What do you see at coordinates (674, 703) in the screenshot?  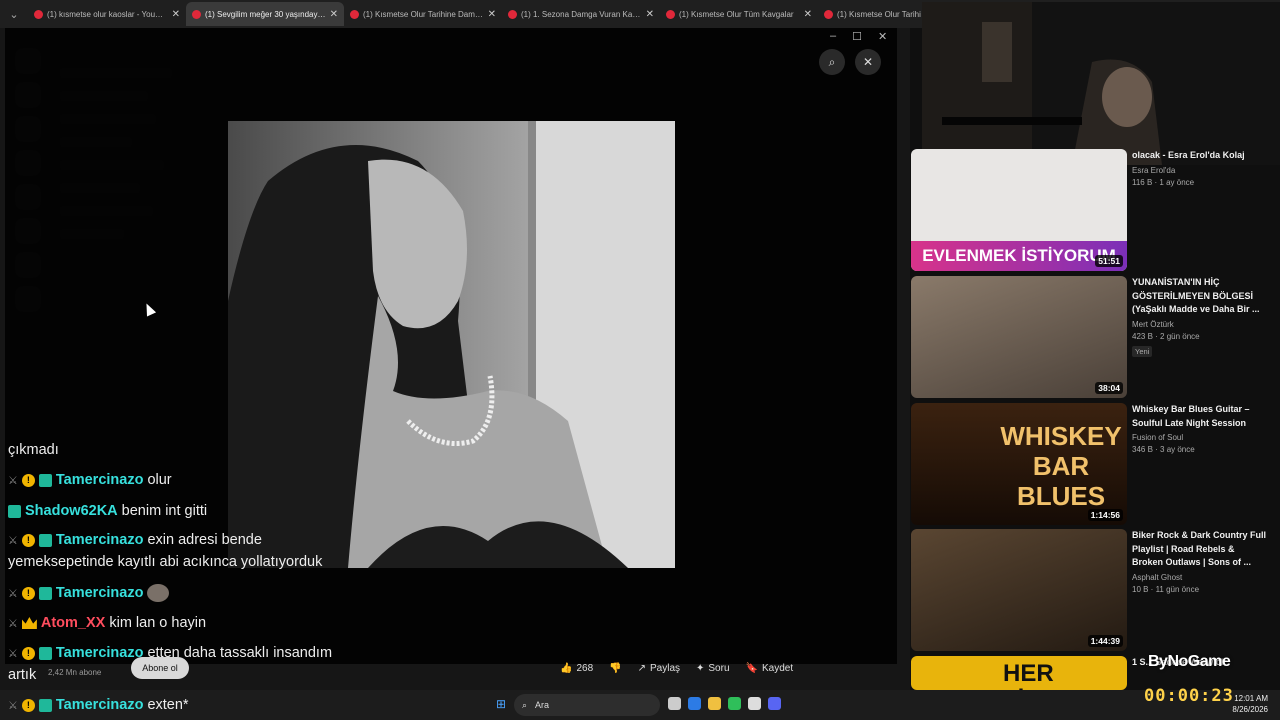 I see `taskview-icon` at bounding box center [674, 703].